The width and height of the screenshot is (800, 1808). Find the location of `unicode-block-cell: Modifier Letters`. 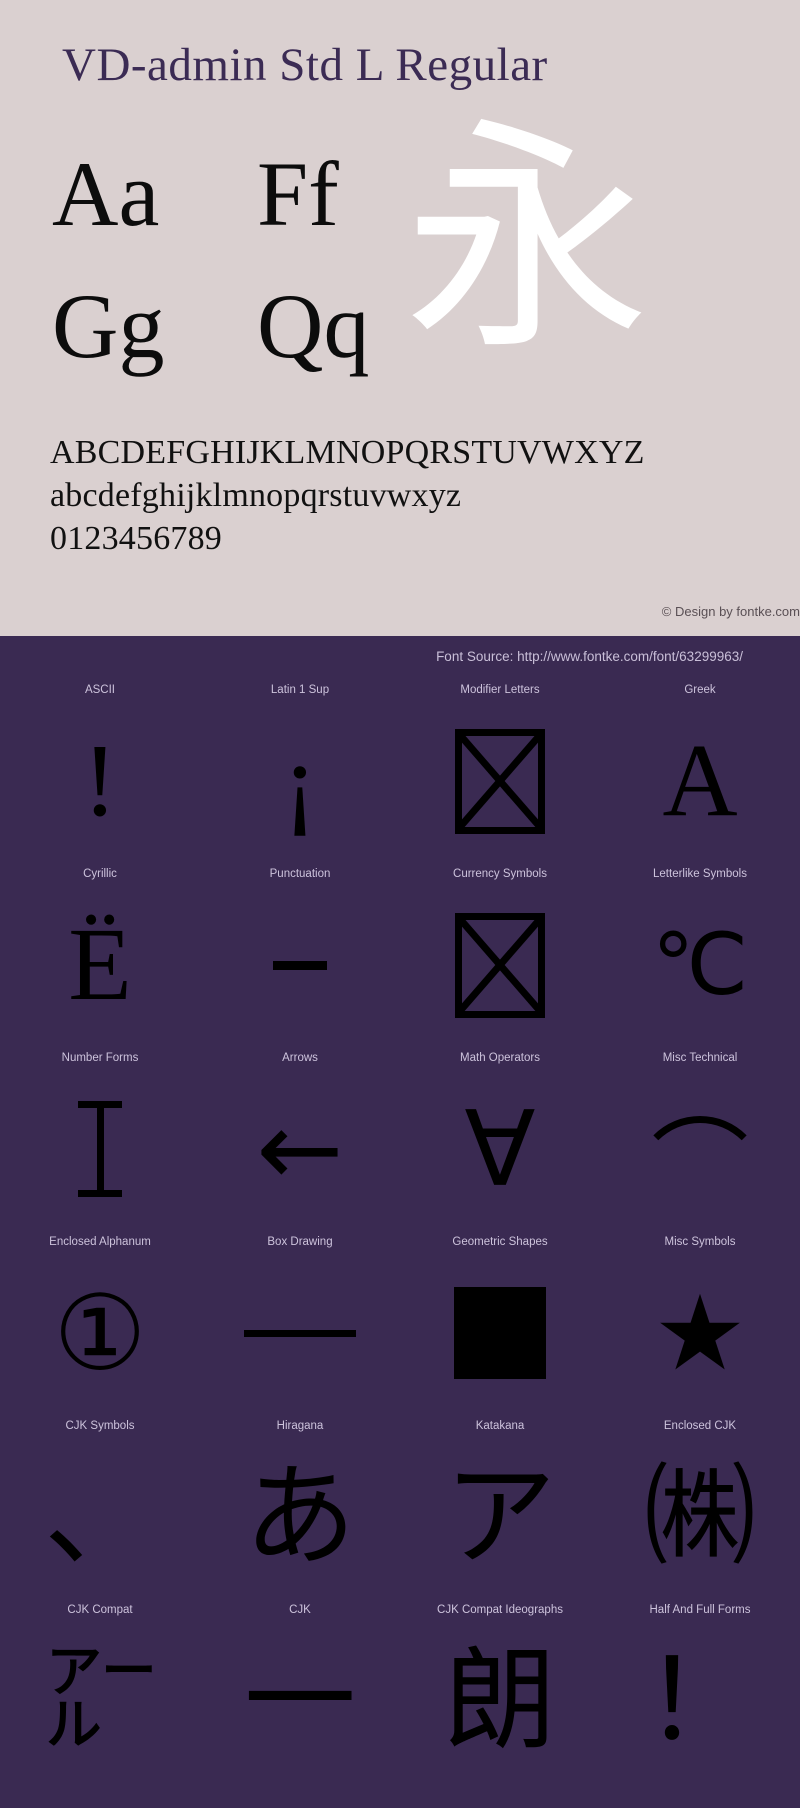

unicode-block-cell: Modifier Letters is located at coordinates (500, 772).